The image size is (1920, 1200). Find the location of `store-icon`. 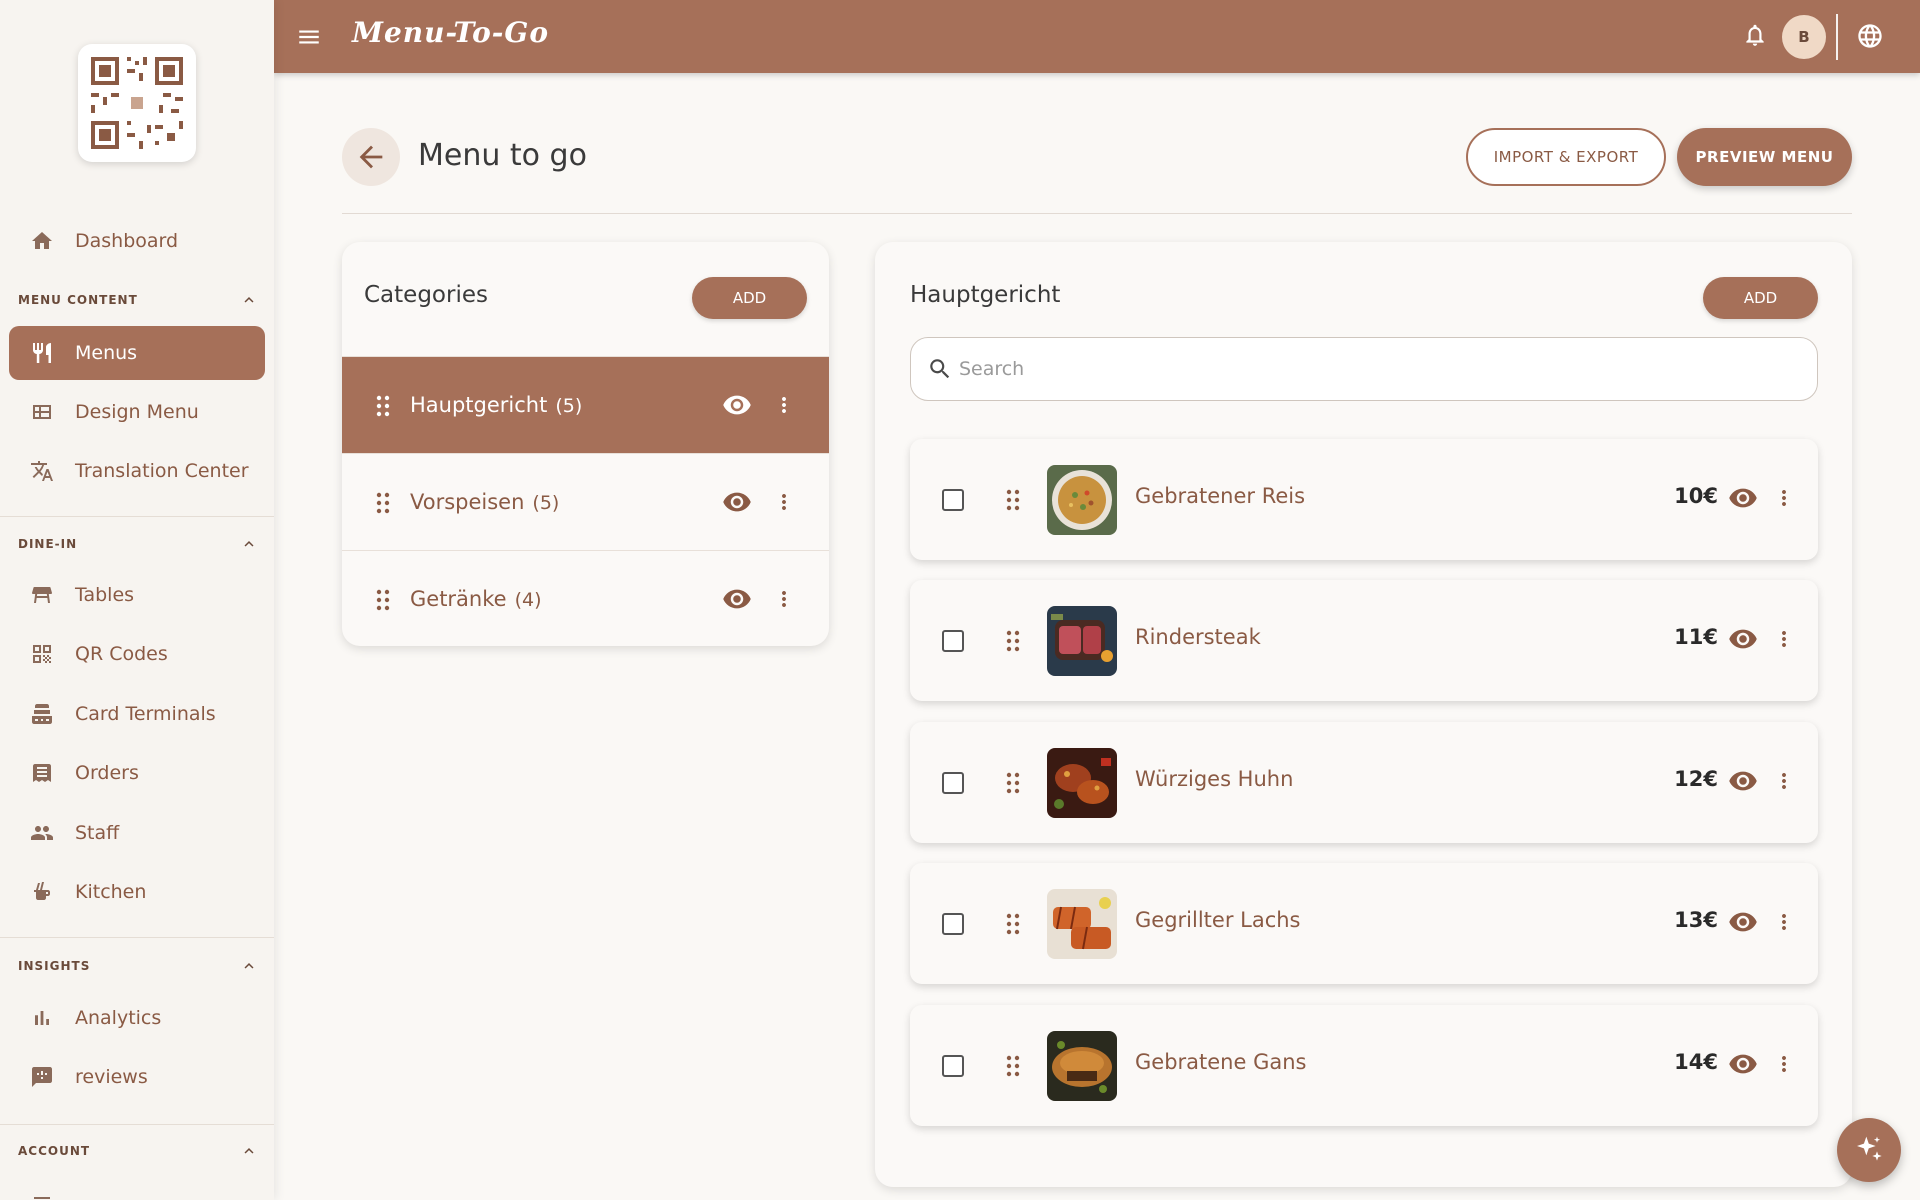

store-icon is located at coordinates (42, 1196).